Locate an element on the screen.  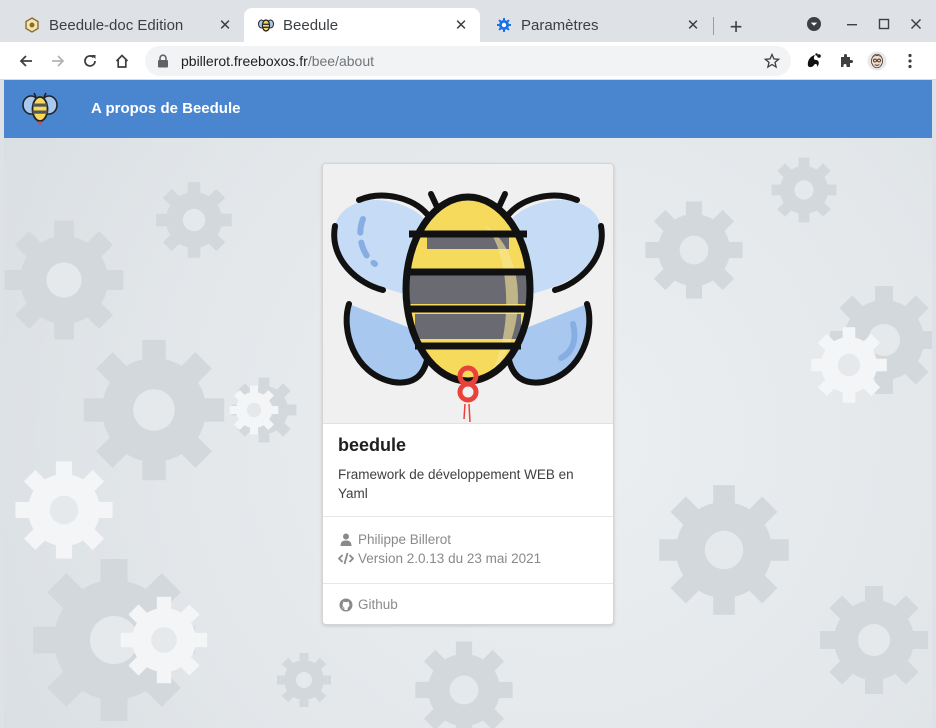
app-header: A propos de Beedule is located at coordinates (468, 109).